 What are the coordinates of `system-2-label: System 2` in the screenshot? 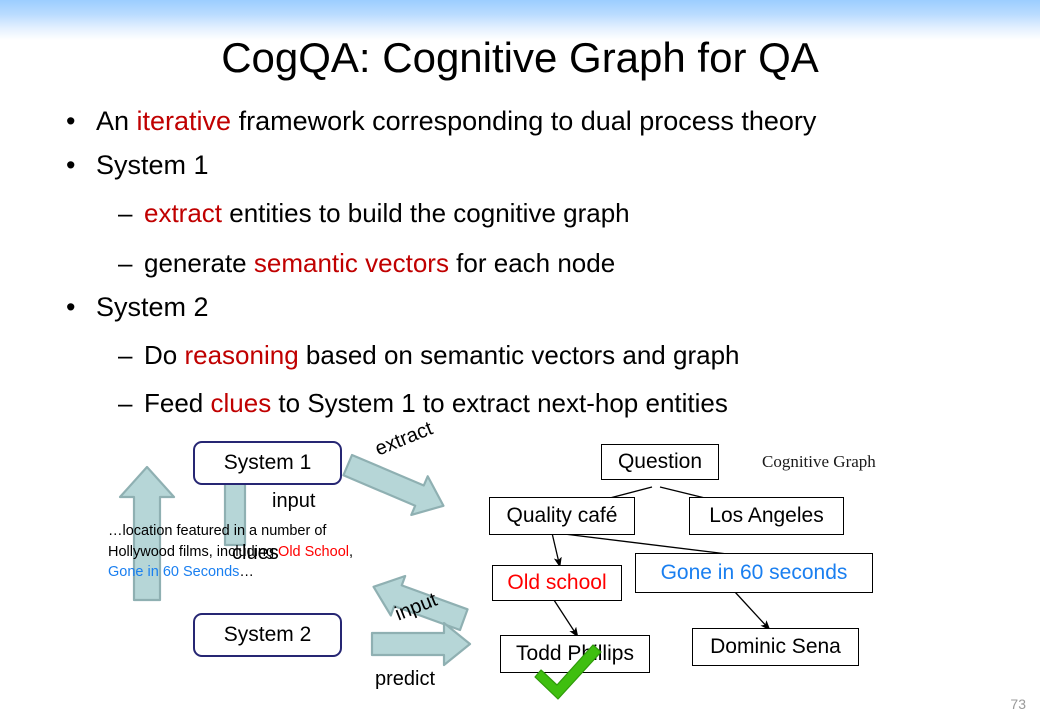 It's located at (267, 634).